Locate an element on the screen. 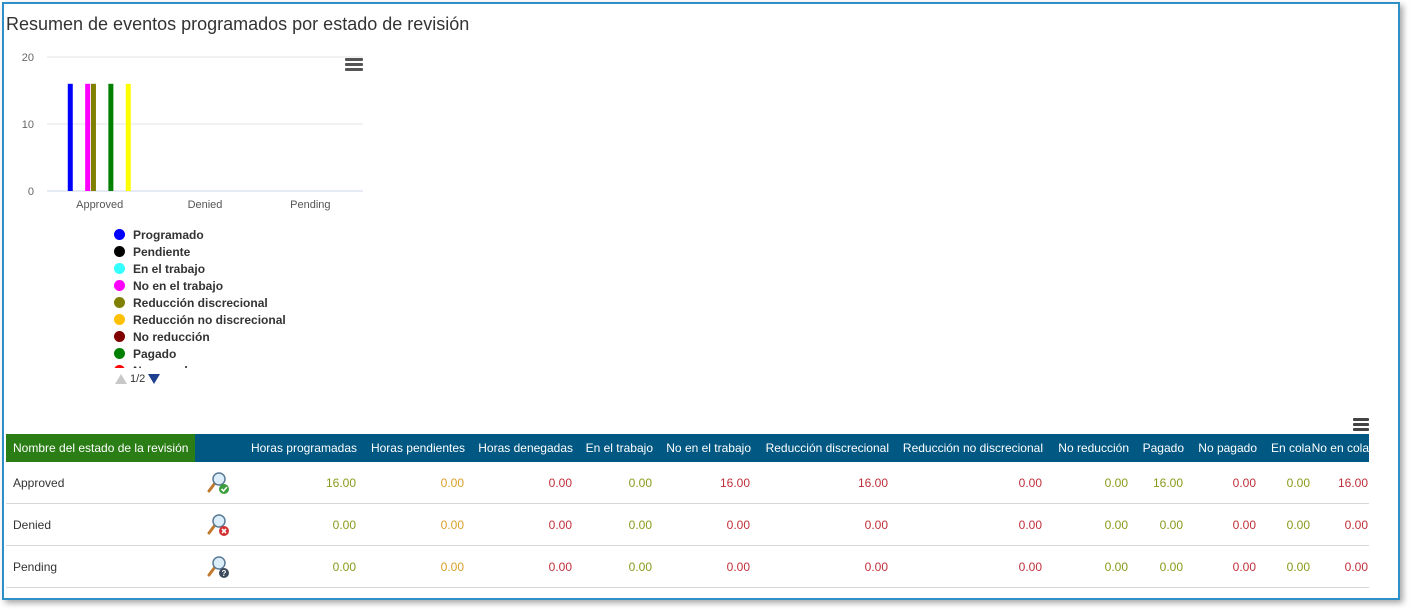 This screenshot has height=612, width=1412. magnifier-question-icon: ? is located at coordinates (218, 567).